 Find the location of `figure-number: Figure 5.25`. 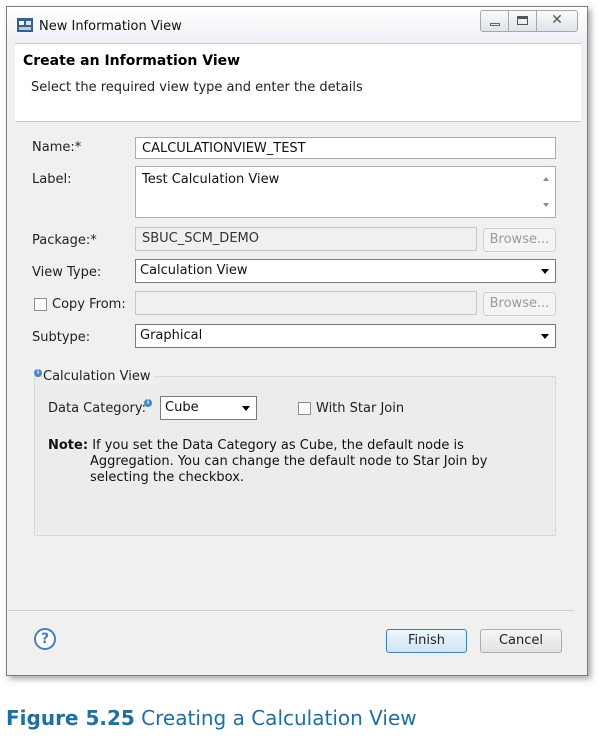

figure-number: Figure 5.25 is located at coordinates (70, 718).